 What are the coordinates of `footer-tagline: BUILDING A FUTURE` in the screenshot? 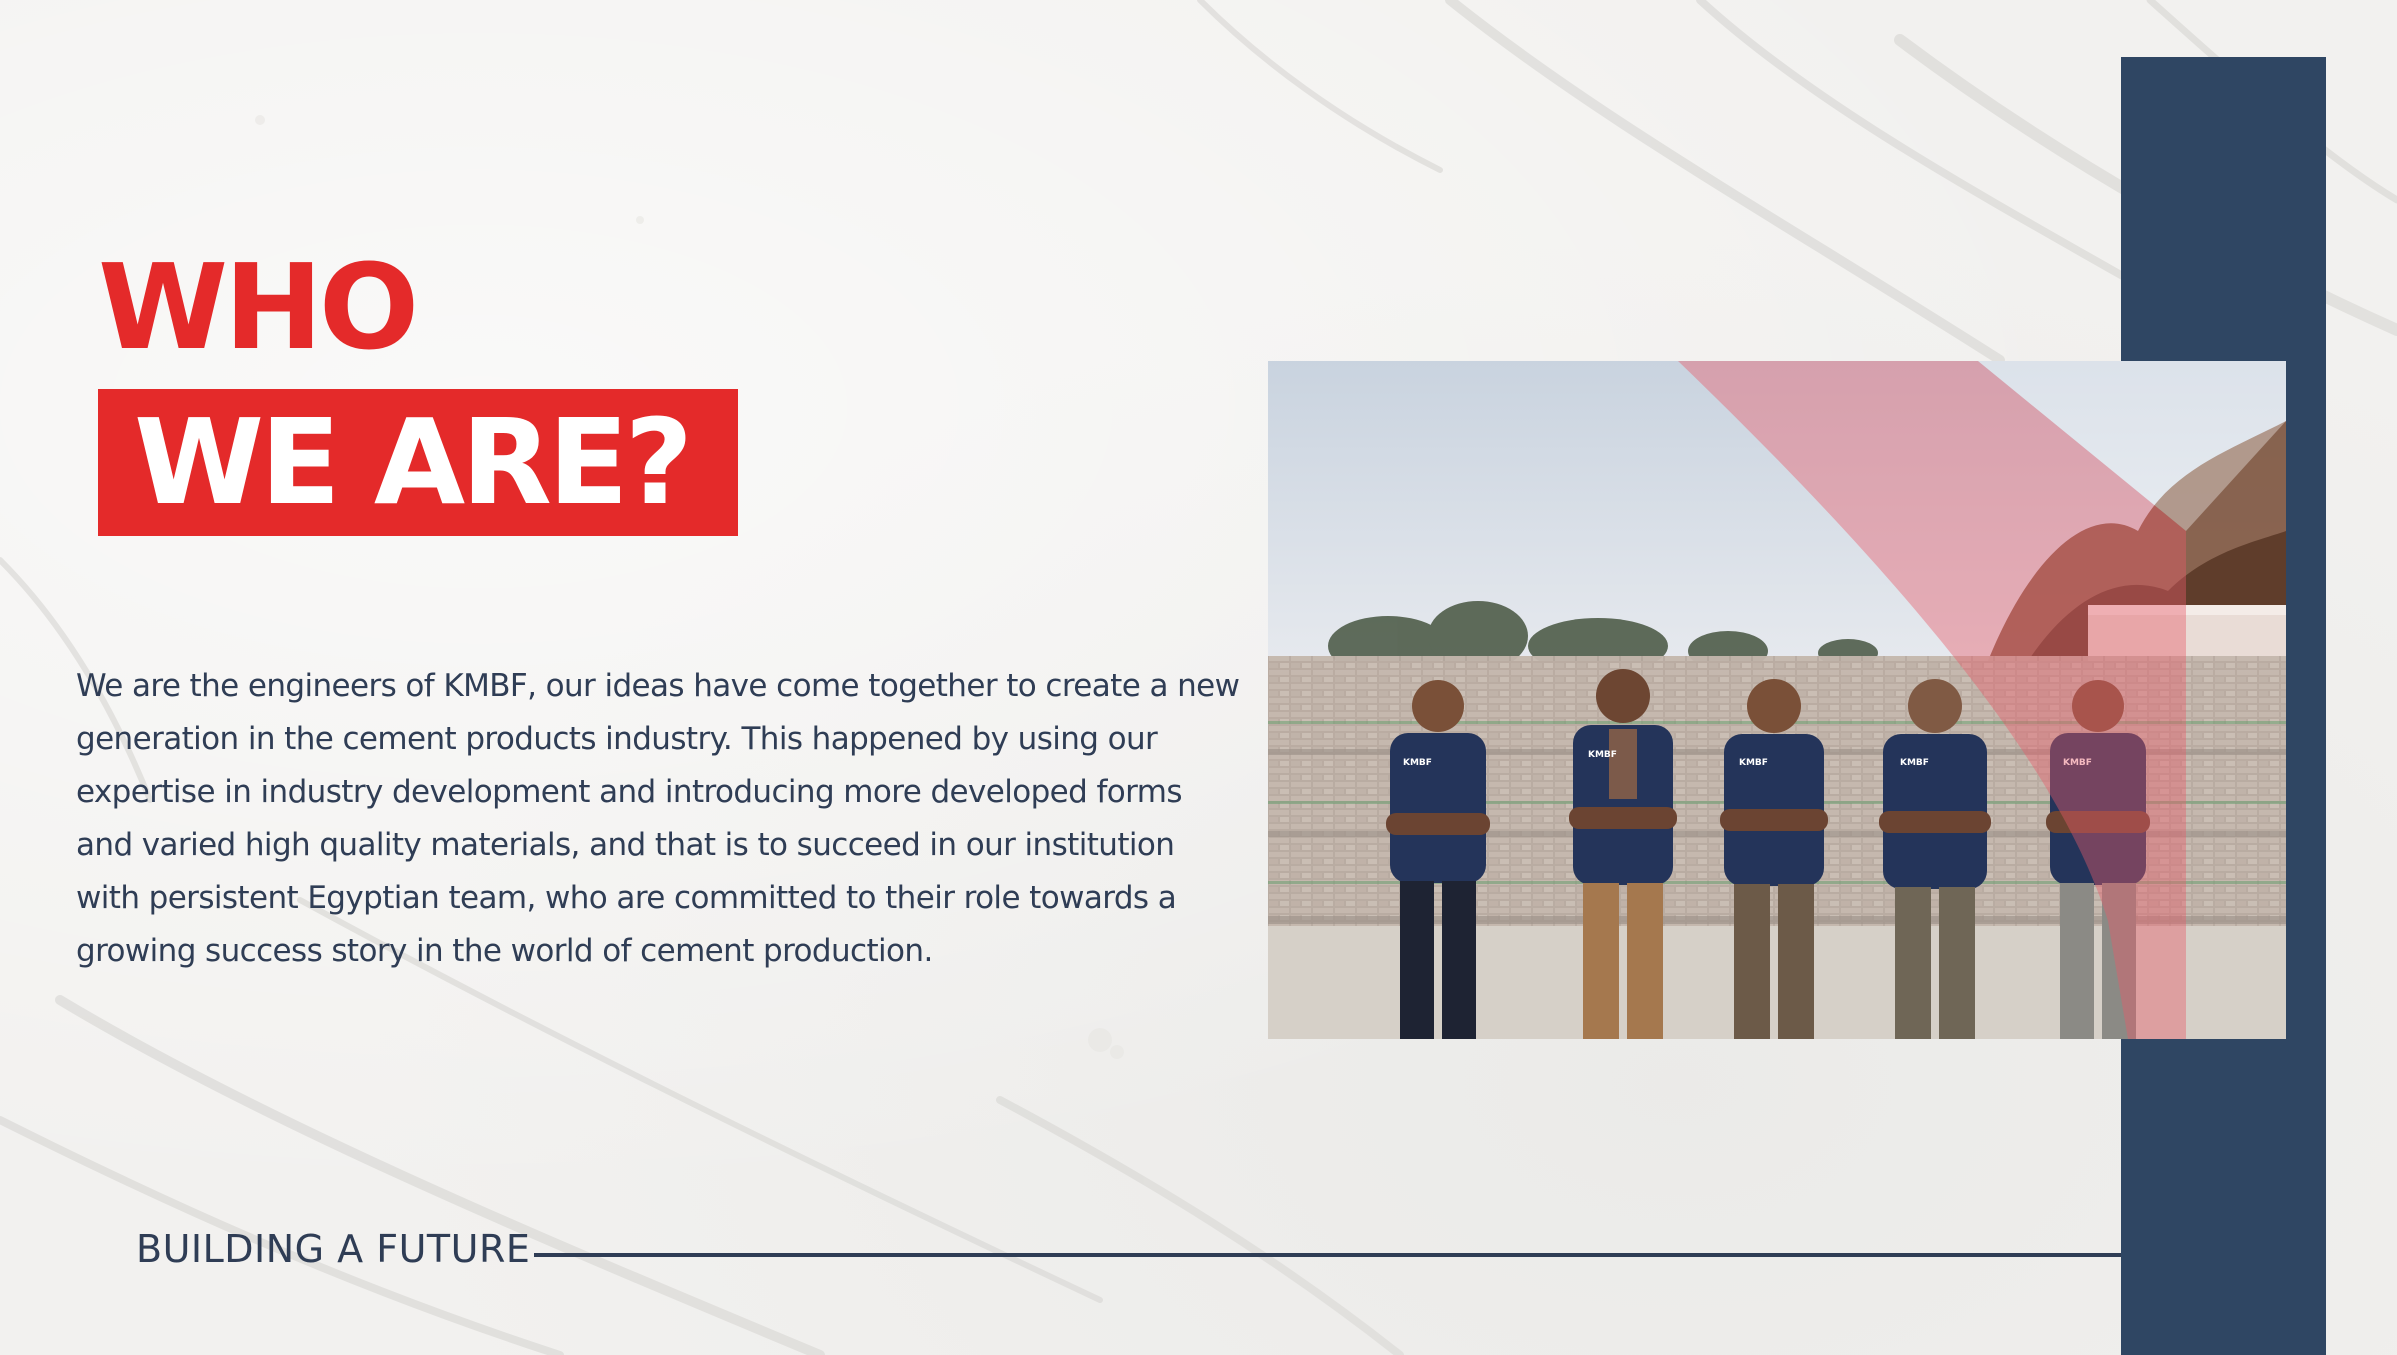 It's located at (333, 1249).